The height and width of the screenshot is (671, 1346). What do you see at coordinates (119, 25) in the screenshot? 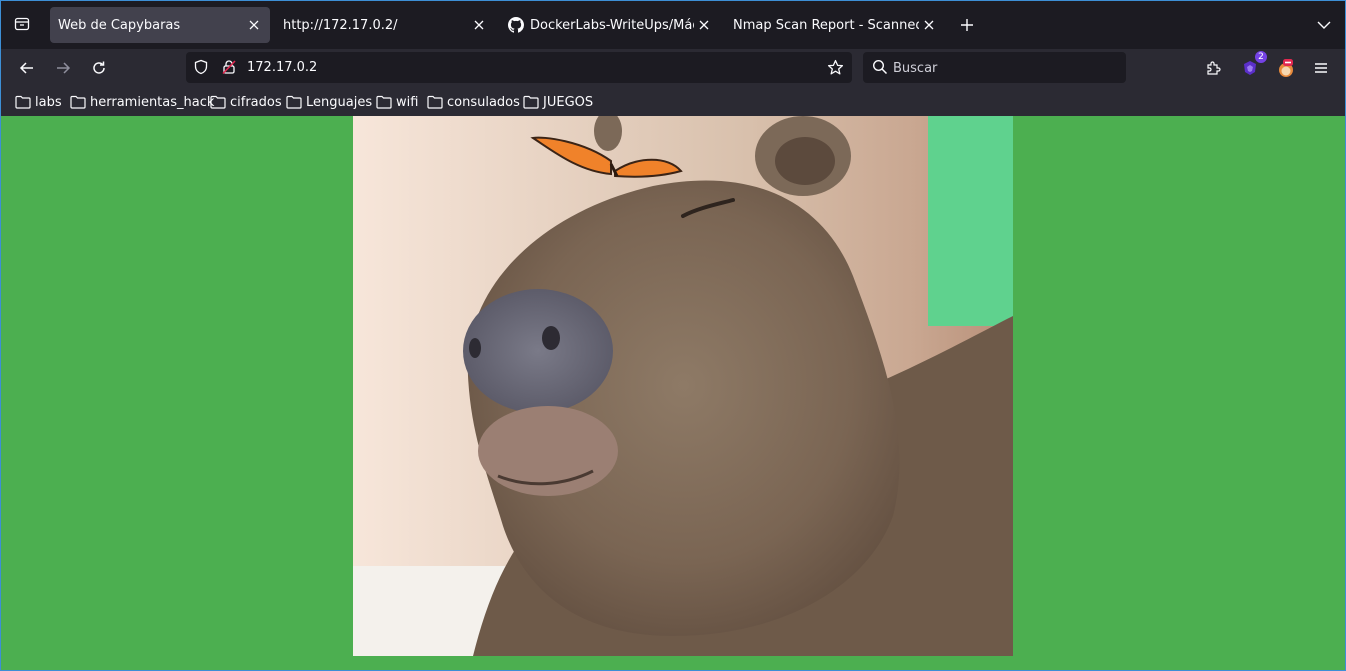
I see `tab-title: Web de Capybaras` at bounding box center [119, 25].